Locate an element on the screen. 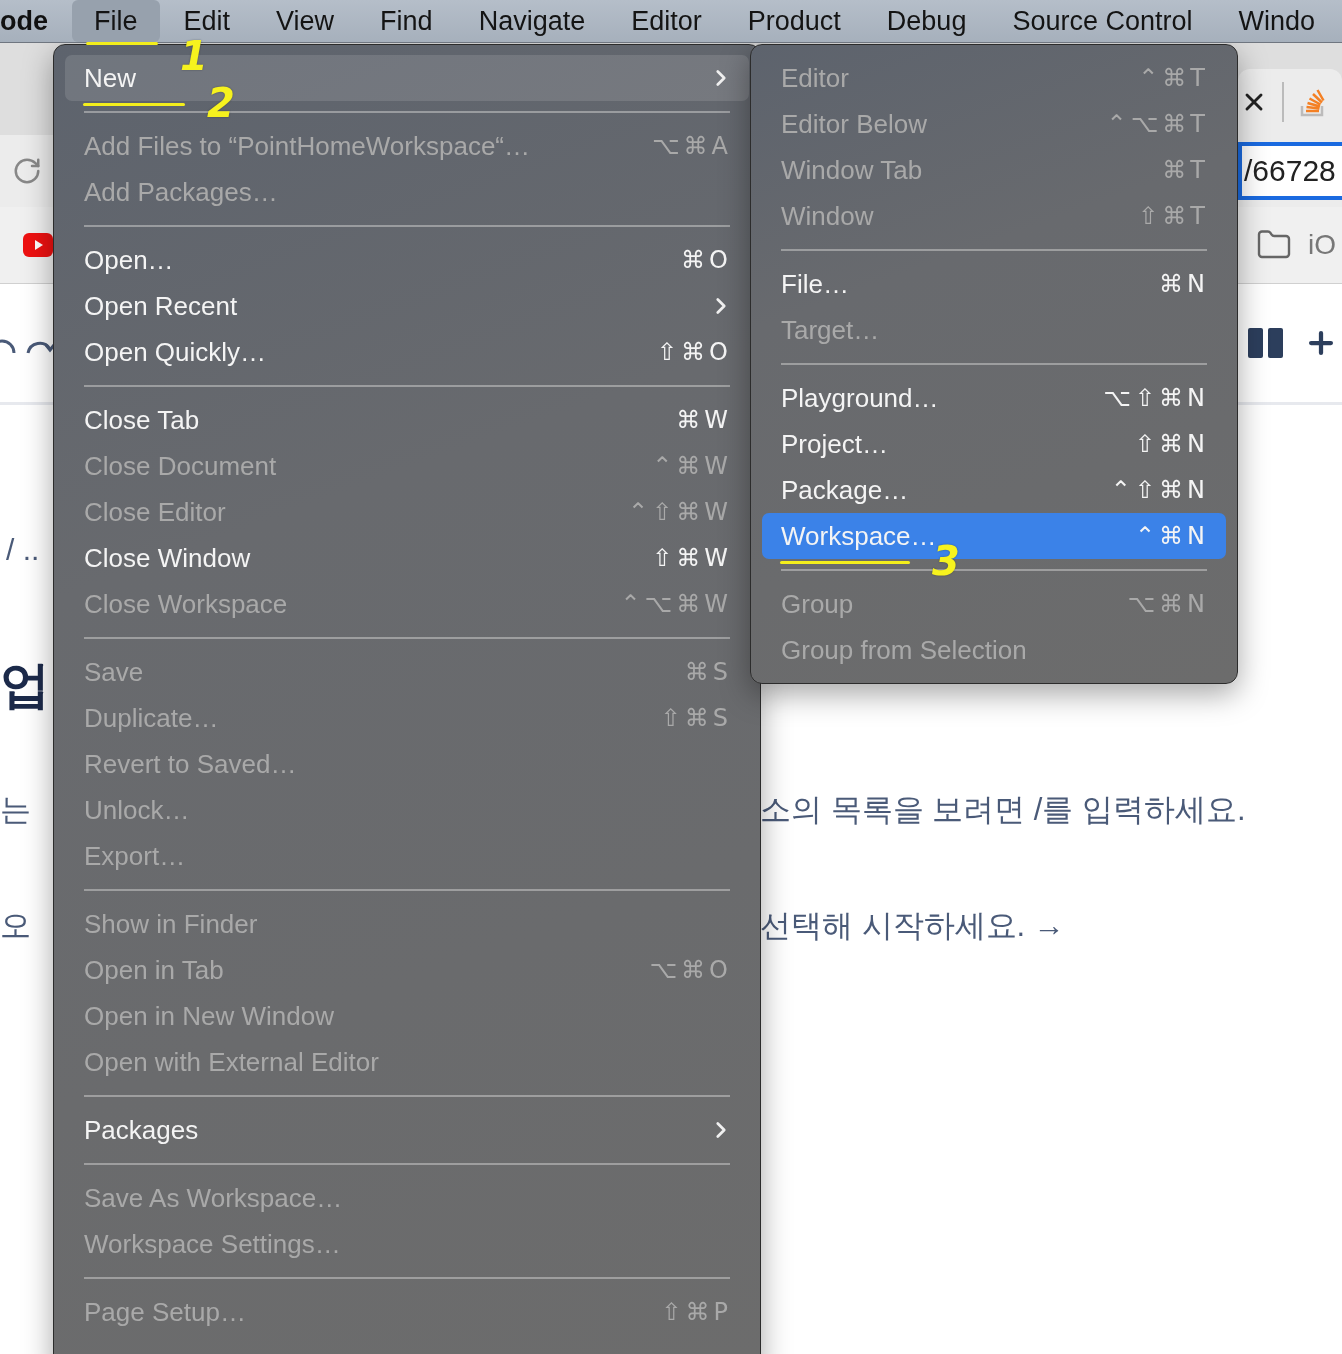  address-field: /66728 is located at coordinates (1290, 171).